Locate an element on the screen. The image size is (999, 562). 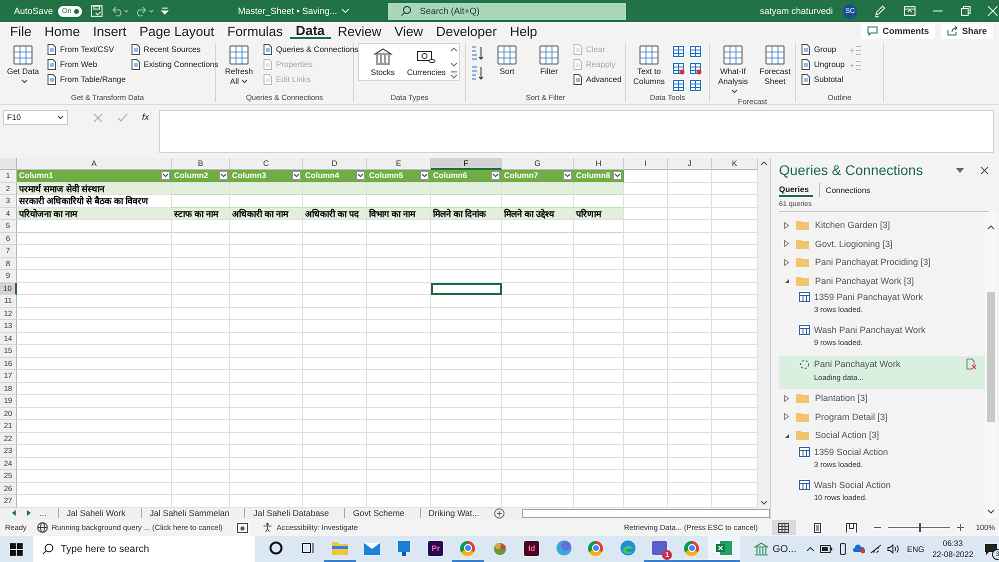
add-sheet-icon is located at coordinates (499, 513).